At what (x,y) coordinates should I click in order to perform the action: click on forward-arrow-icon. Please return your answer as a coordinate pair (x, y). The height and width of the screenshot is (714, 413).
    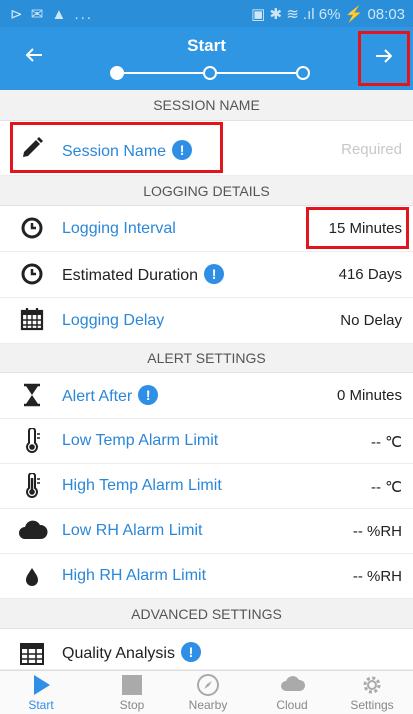
    Looking at the image, I should click on (384, 58).